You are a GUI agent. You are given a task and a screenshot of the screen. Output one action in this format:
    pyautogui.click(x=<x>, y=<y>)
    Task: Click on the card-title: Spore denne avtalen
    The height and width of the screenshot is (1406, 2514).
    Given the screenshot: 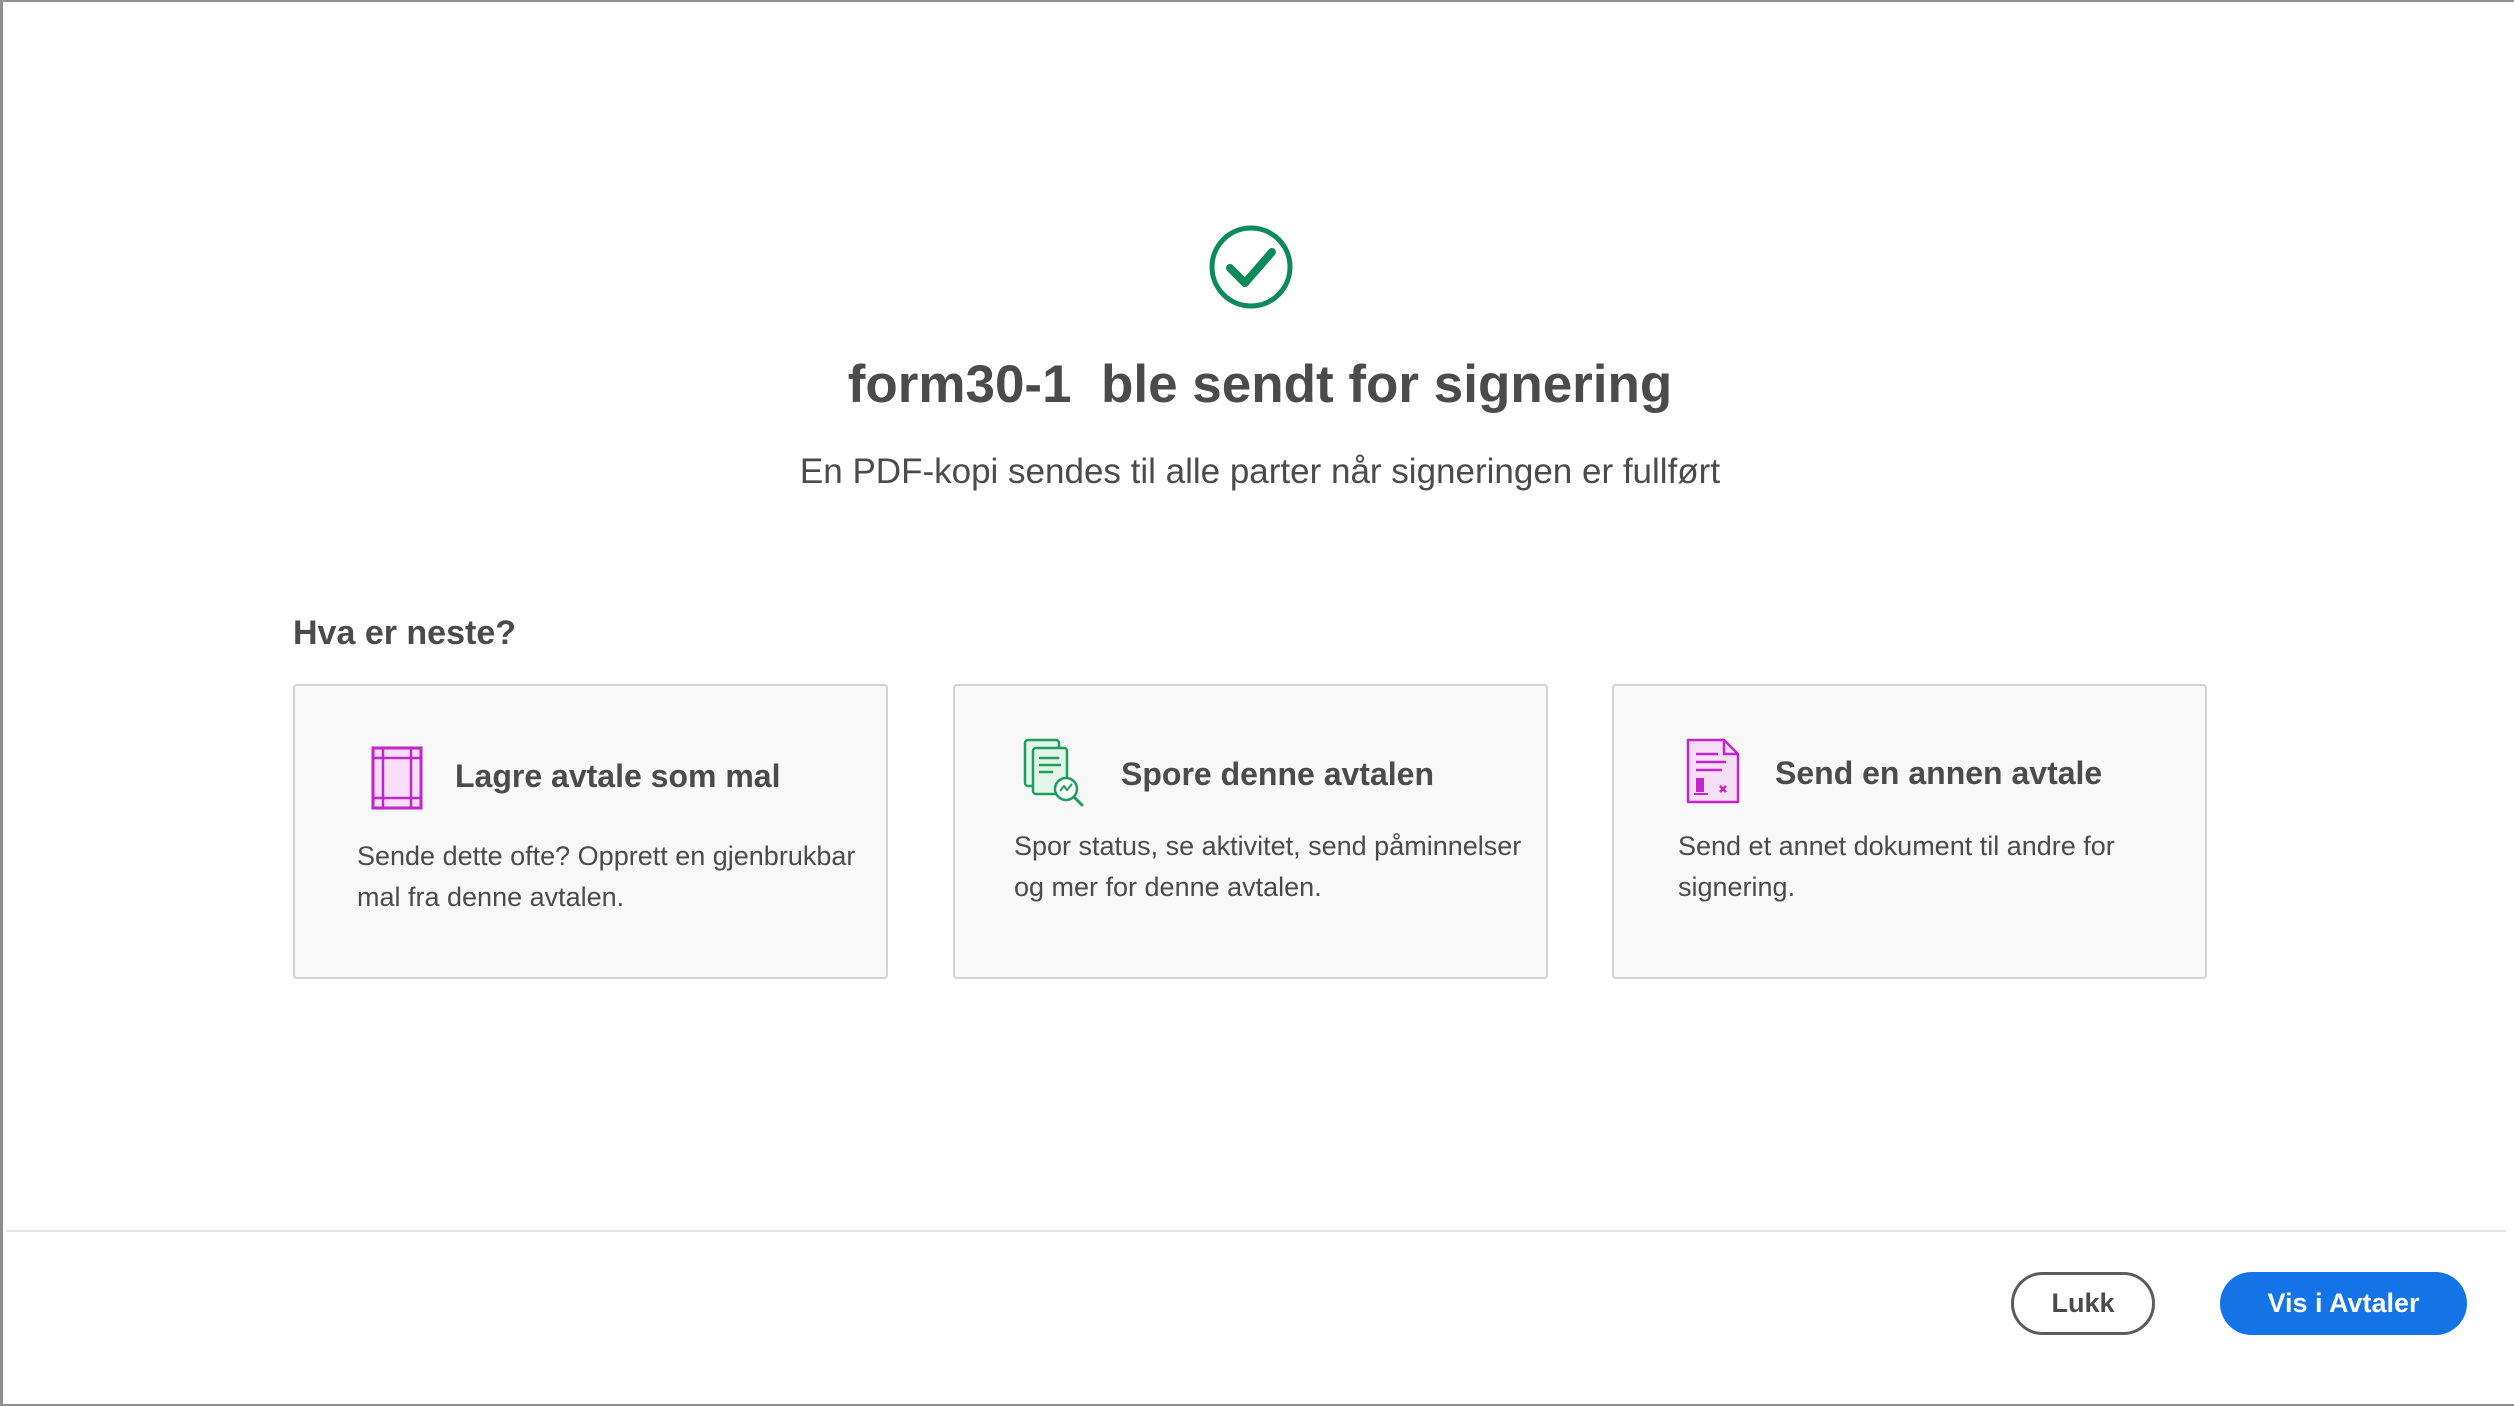 What is the action you would take?
    pyautogui.click(x=1277, y=774)
    